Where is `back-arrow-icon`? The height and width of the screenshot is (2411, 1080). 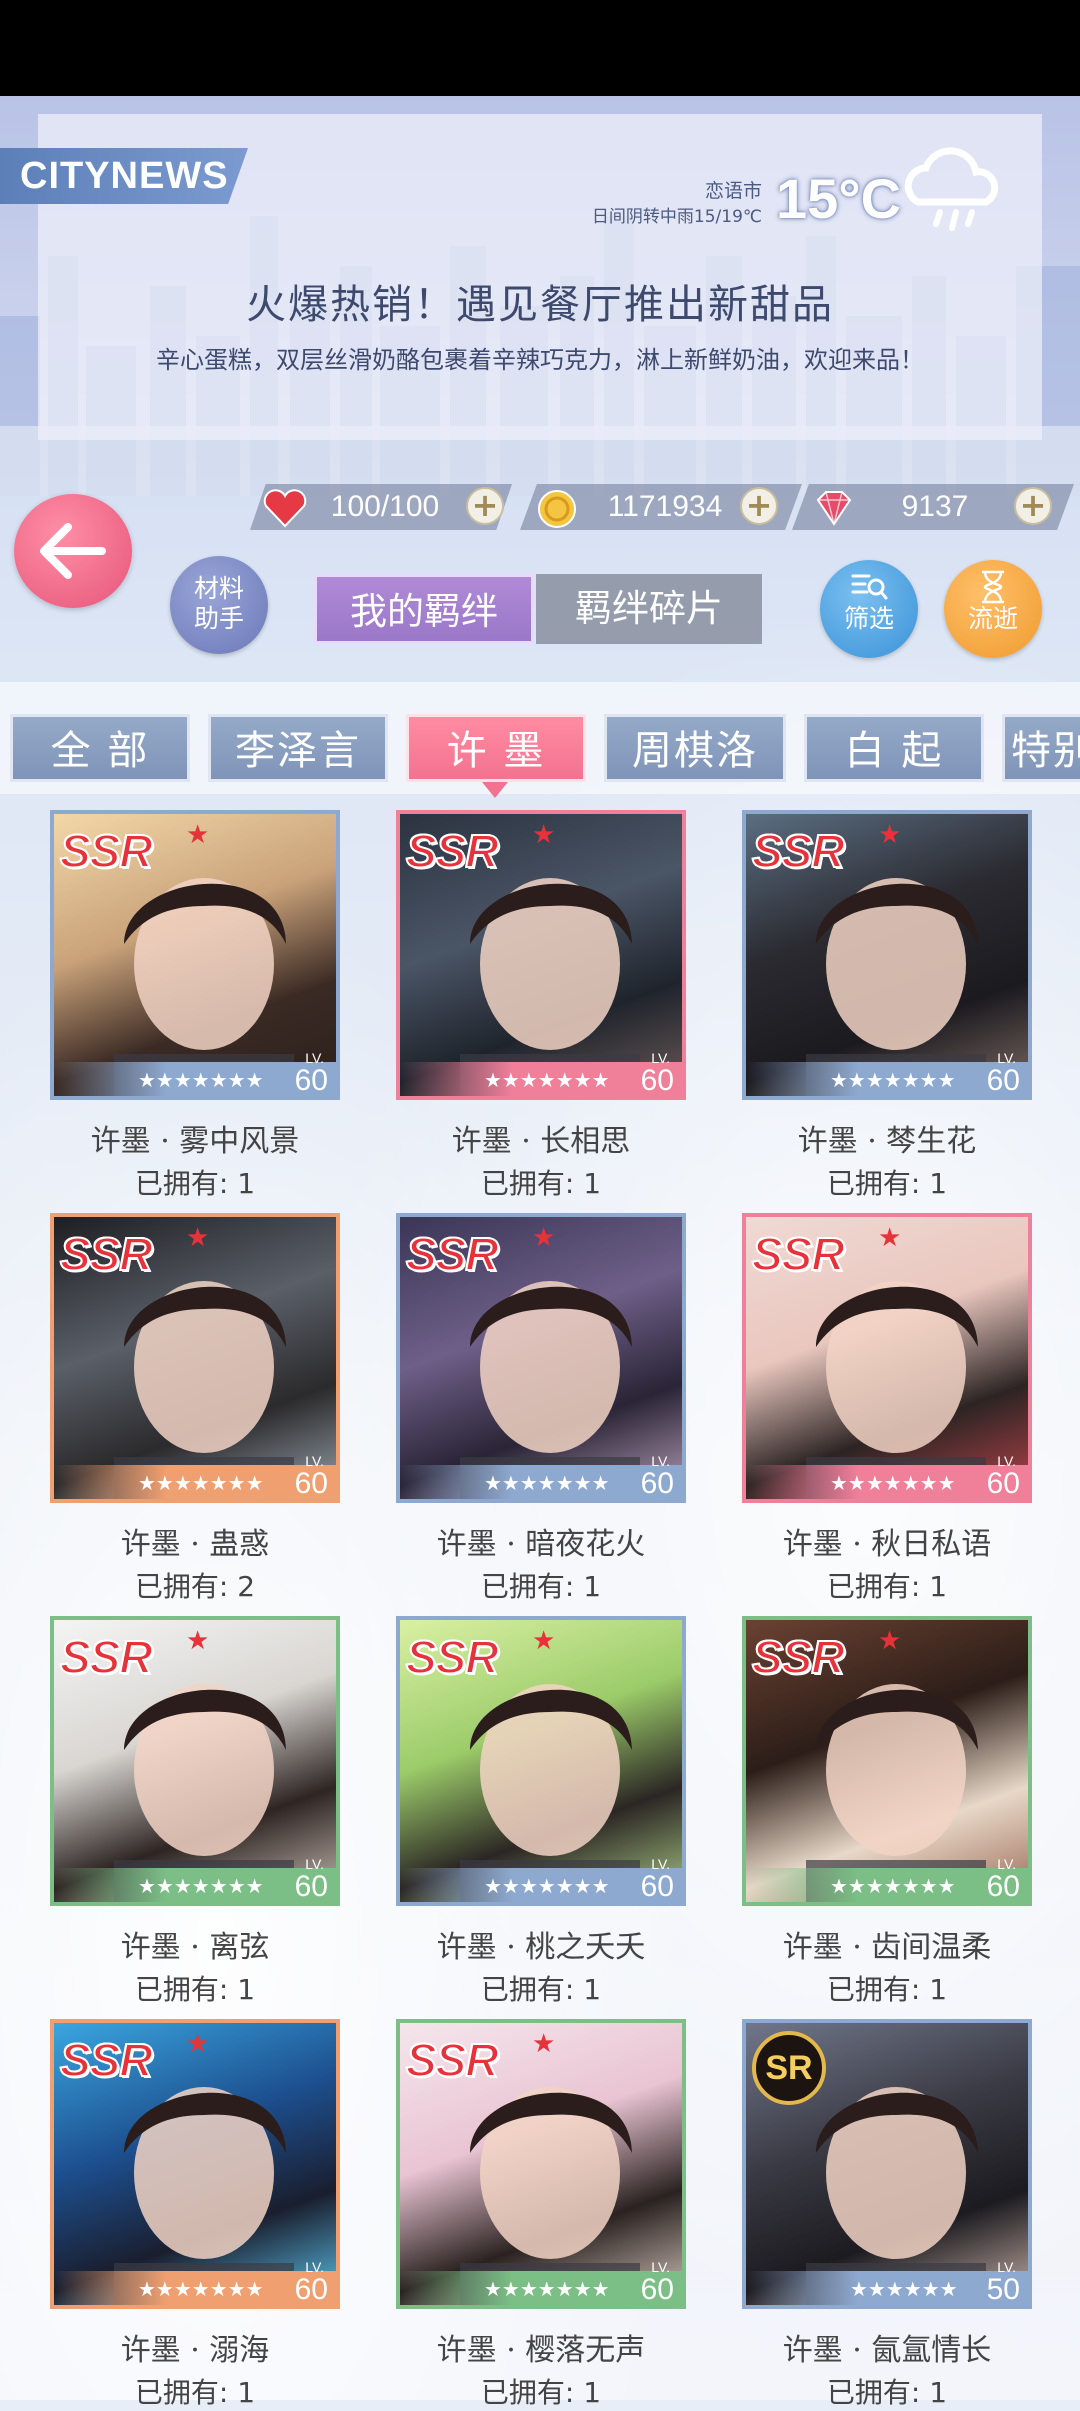 back-arrow-icon is located at coordinates (73, 551).